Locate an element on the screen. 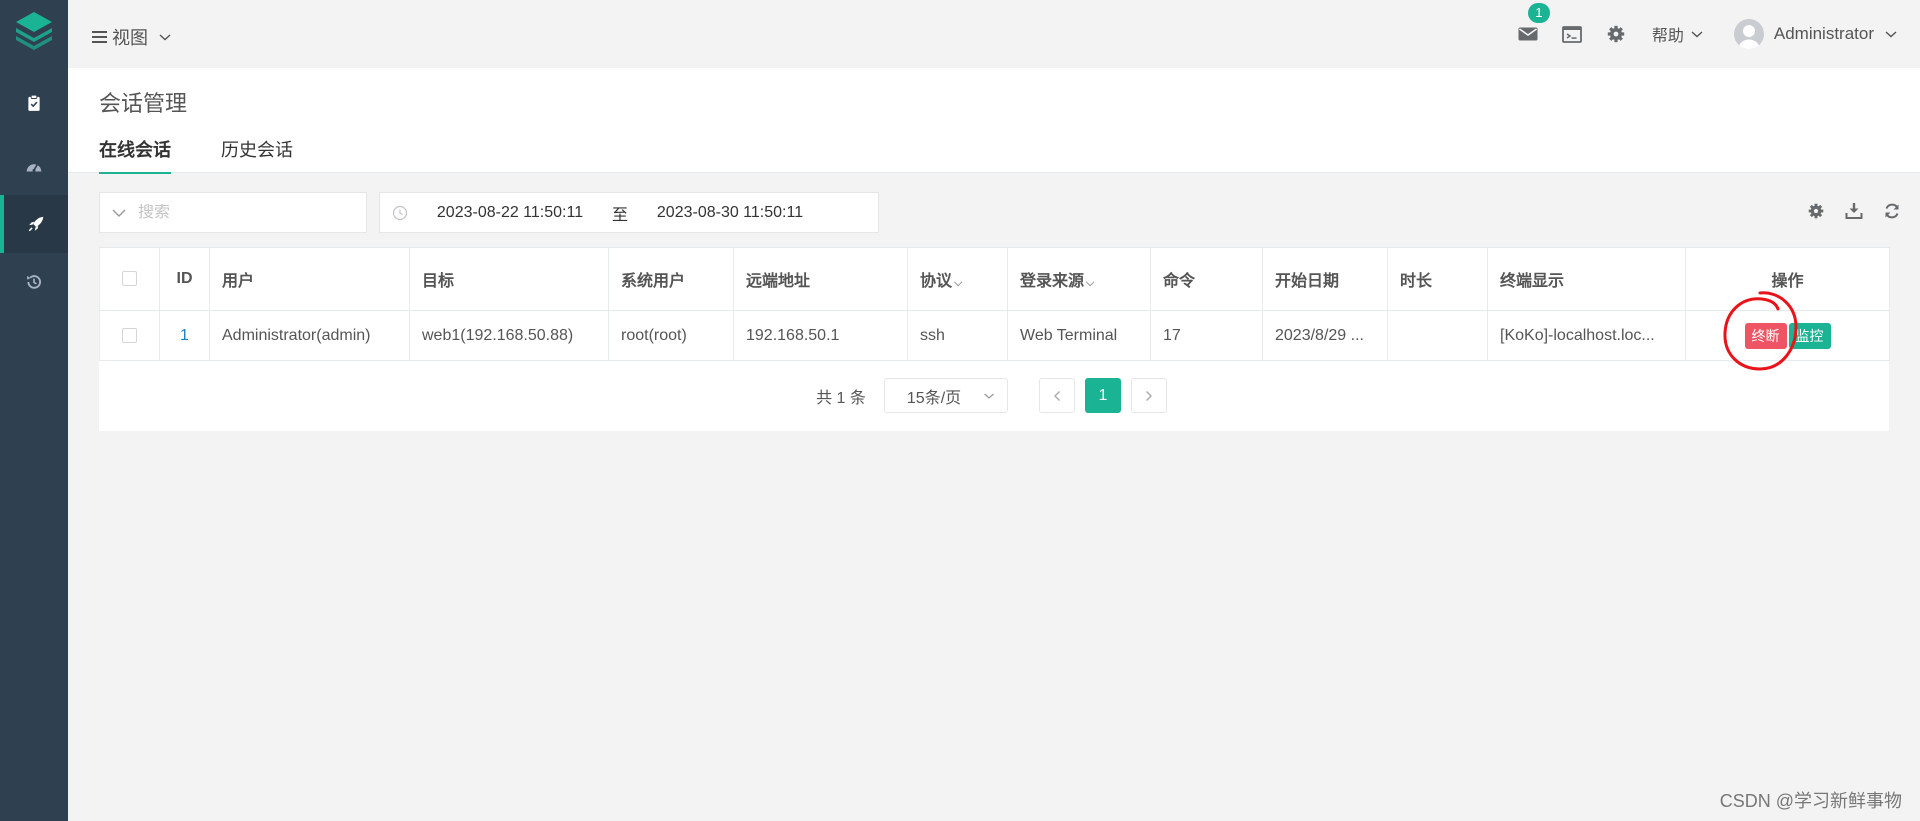 The width and height of the screenshot is (1920, 821). sidebar-item-tasks is located at coordinates (34, 103).